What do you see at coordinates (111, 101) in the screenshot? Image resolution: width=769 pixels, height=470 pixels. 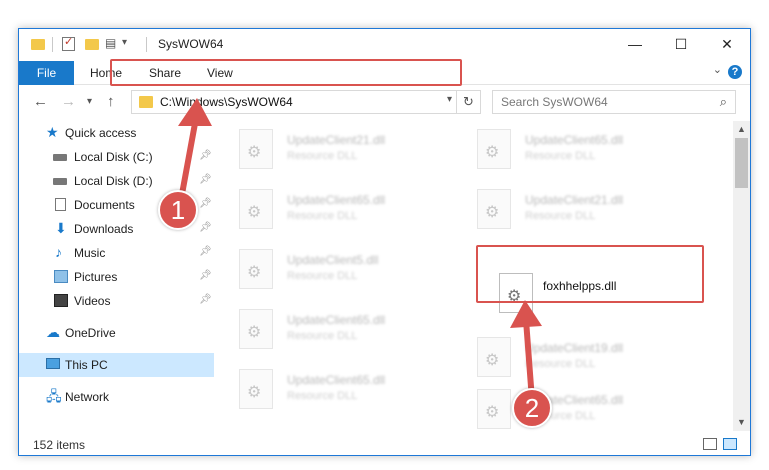 I see `up-arrow-icon: ↑` at bounding box center [111, 101].